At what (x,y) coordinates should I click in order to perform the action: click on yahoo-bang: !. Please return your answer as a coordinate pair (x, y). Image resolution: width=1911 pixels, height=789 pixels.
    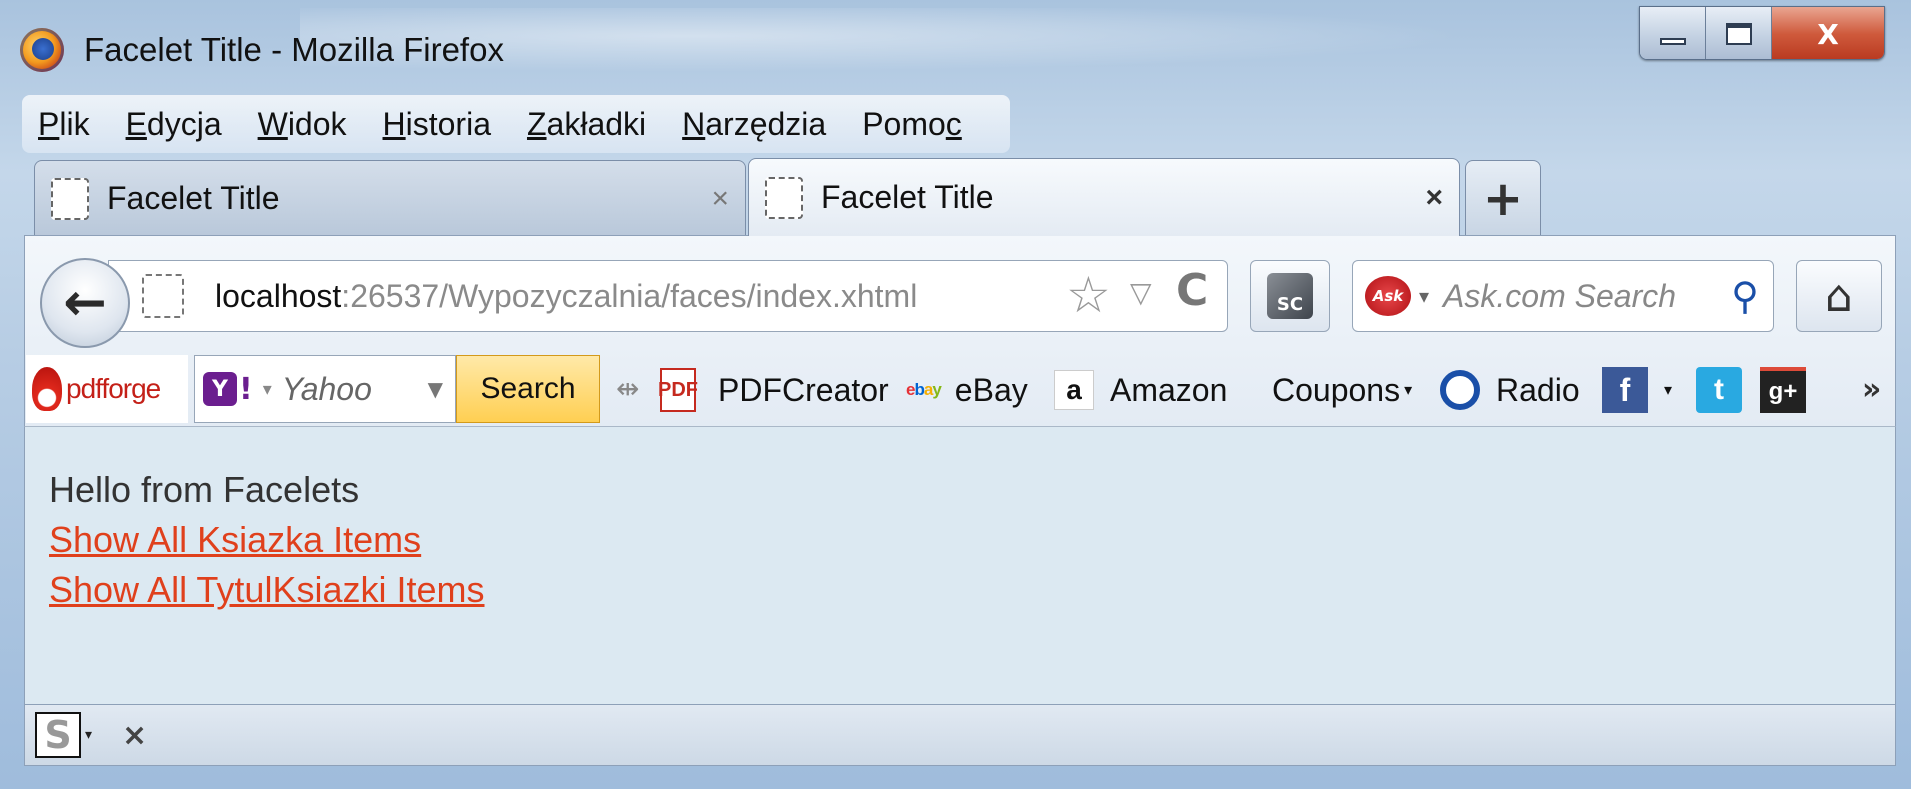
    Looking at the image, I should click on (246, 389).